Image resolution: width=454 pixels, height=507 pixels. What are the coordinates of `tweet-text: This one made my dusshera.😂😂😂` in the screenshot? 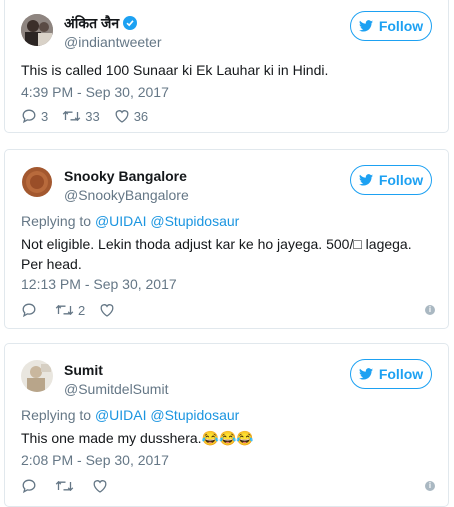 It's located at (137, 438).